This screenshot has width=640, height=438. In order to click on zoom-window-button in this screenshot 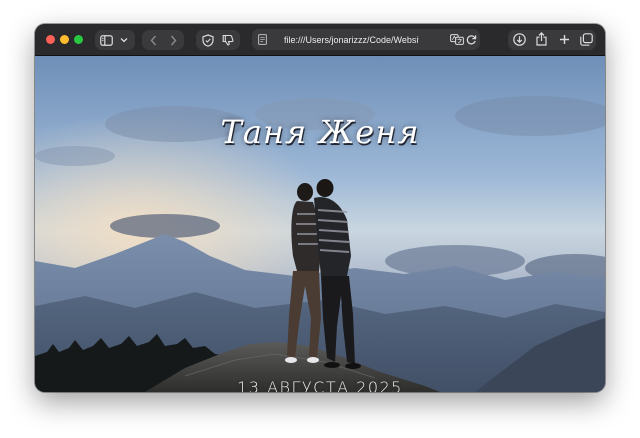, I will do `click(78, 39)`.